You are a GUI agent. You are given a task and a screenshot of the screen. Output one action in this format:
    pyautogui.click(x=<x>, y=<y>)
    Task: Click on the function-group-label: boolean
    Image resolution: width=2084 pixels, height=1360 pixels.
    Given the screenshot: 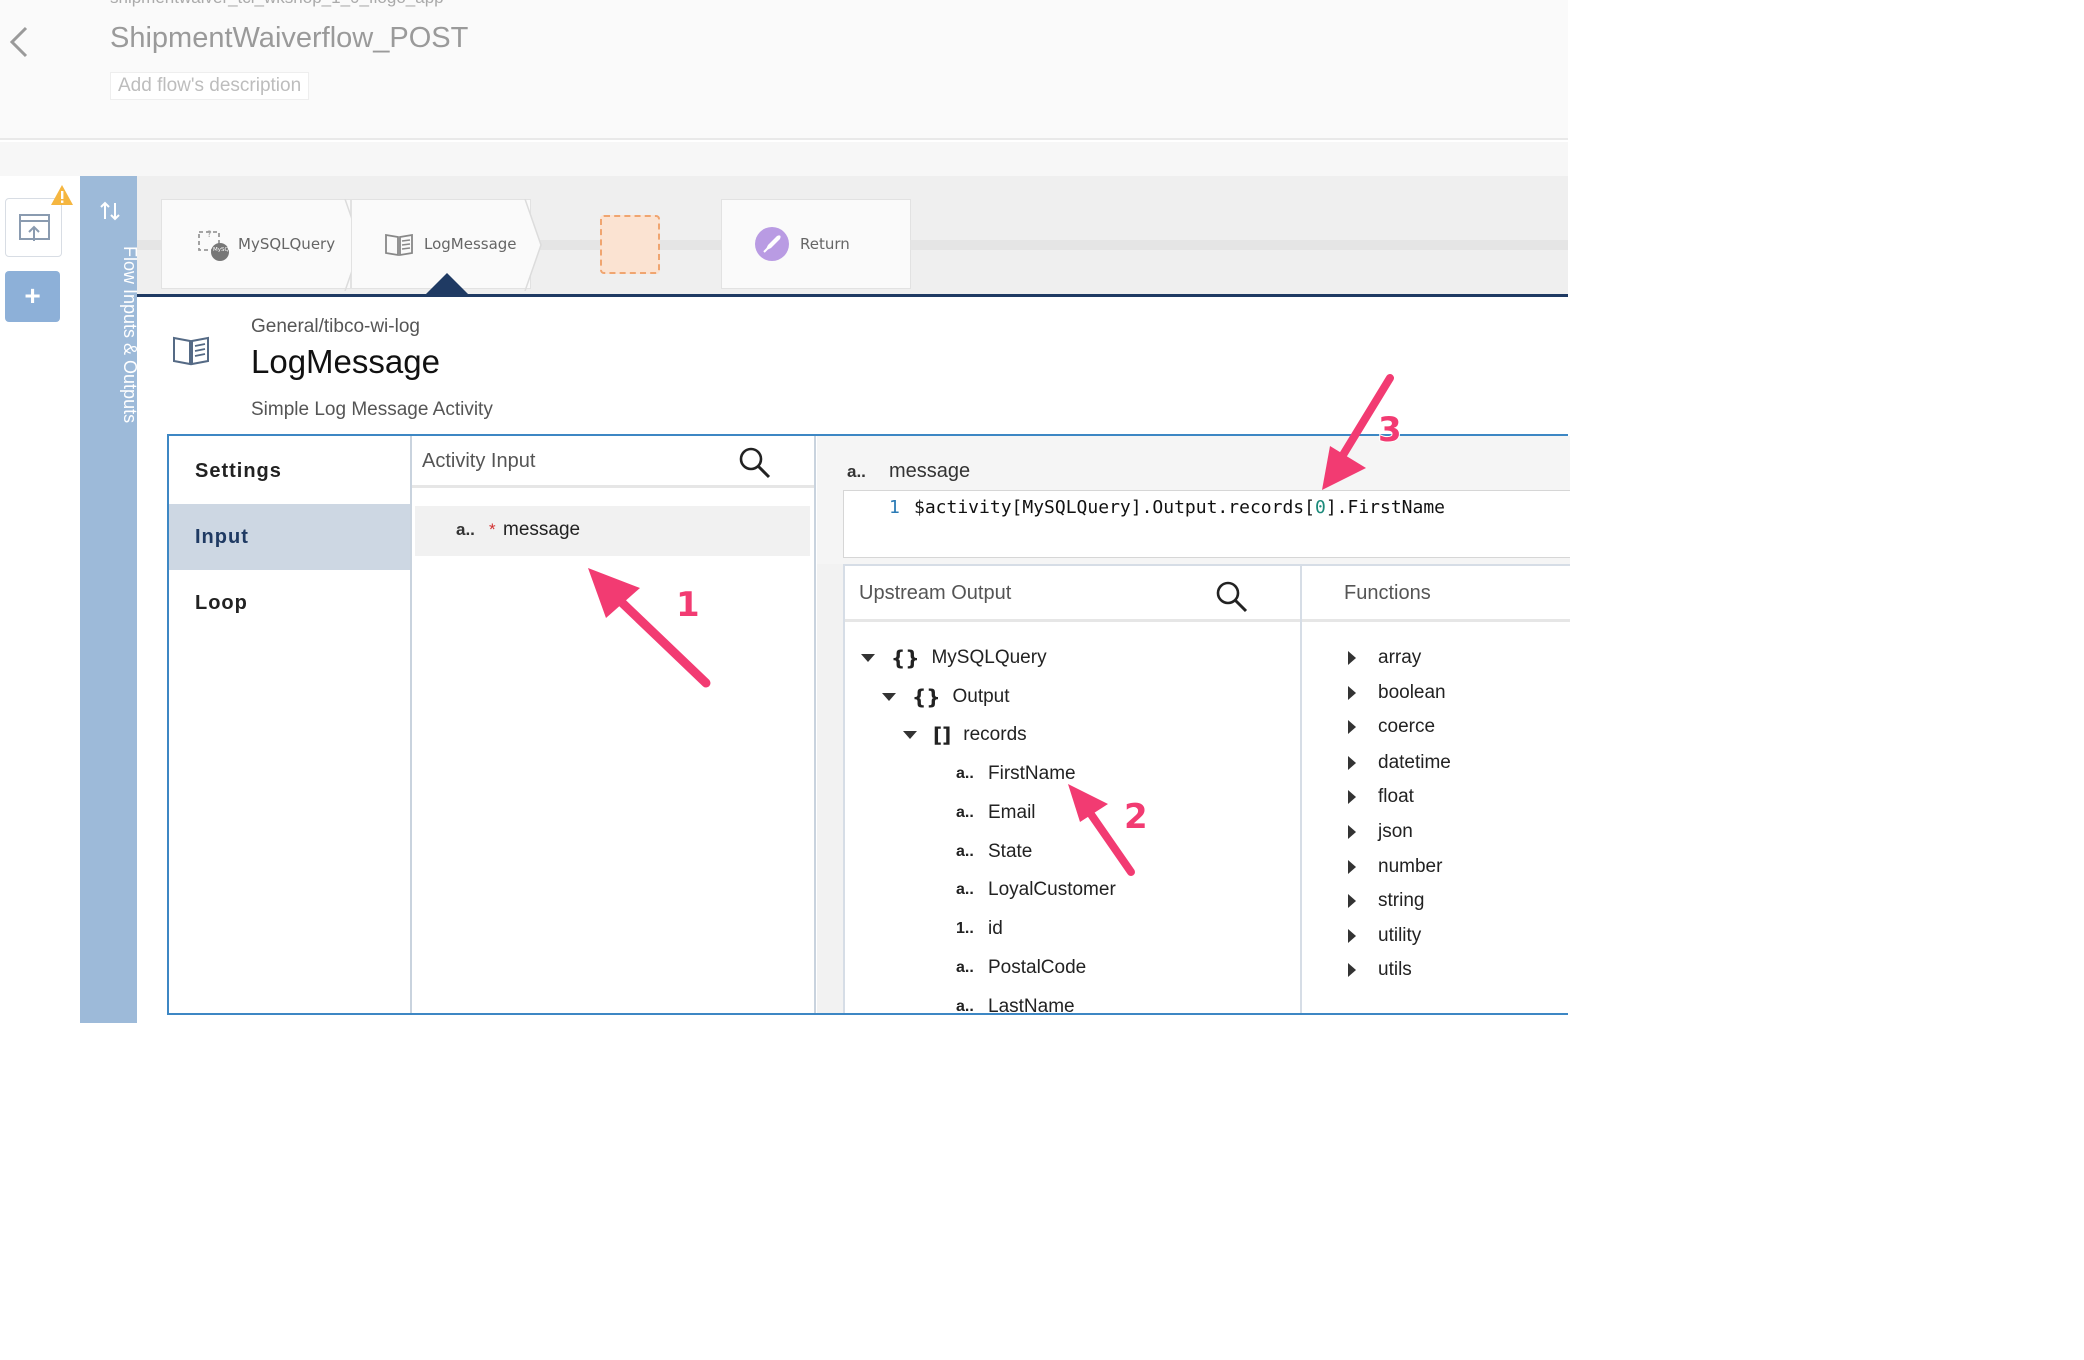 What is the action you would take?
    pyautogui.click(x=1412, y=692)
    